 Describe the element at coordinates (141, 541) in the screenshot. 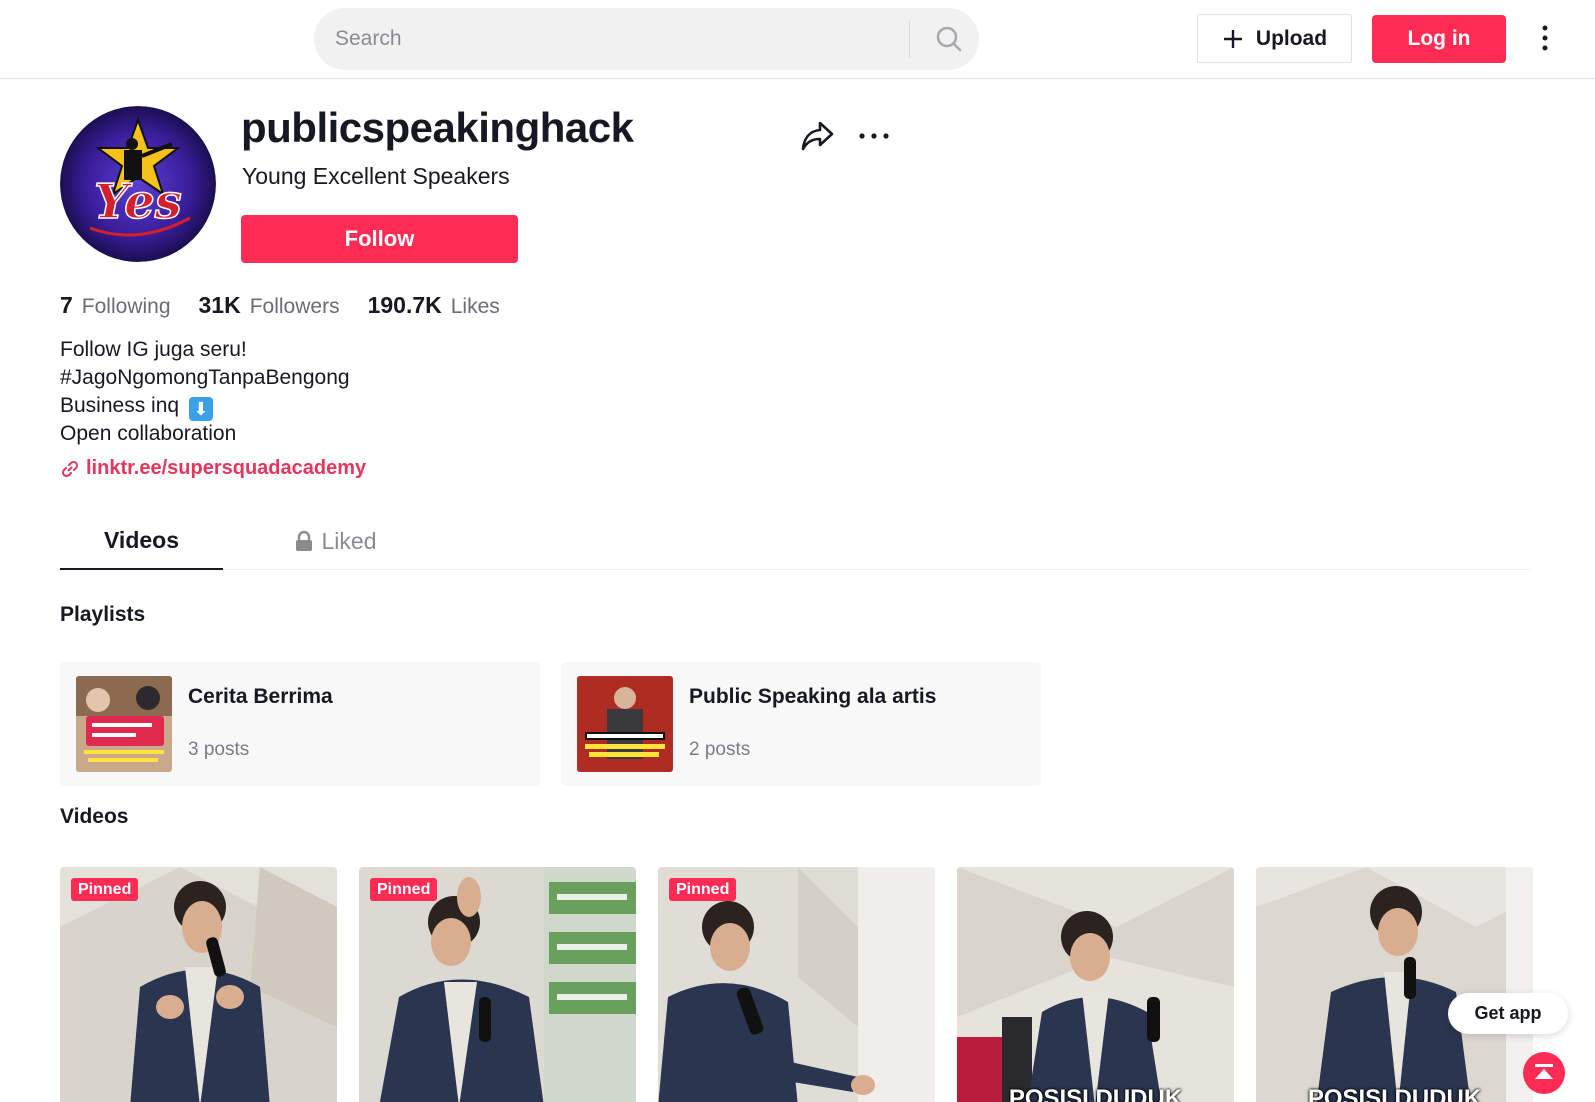

I see `tab-videos: Videos` at that location.